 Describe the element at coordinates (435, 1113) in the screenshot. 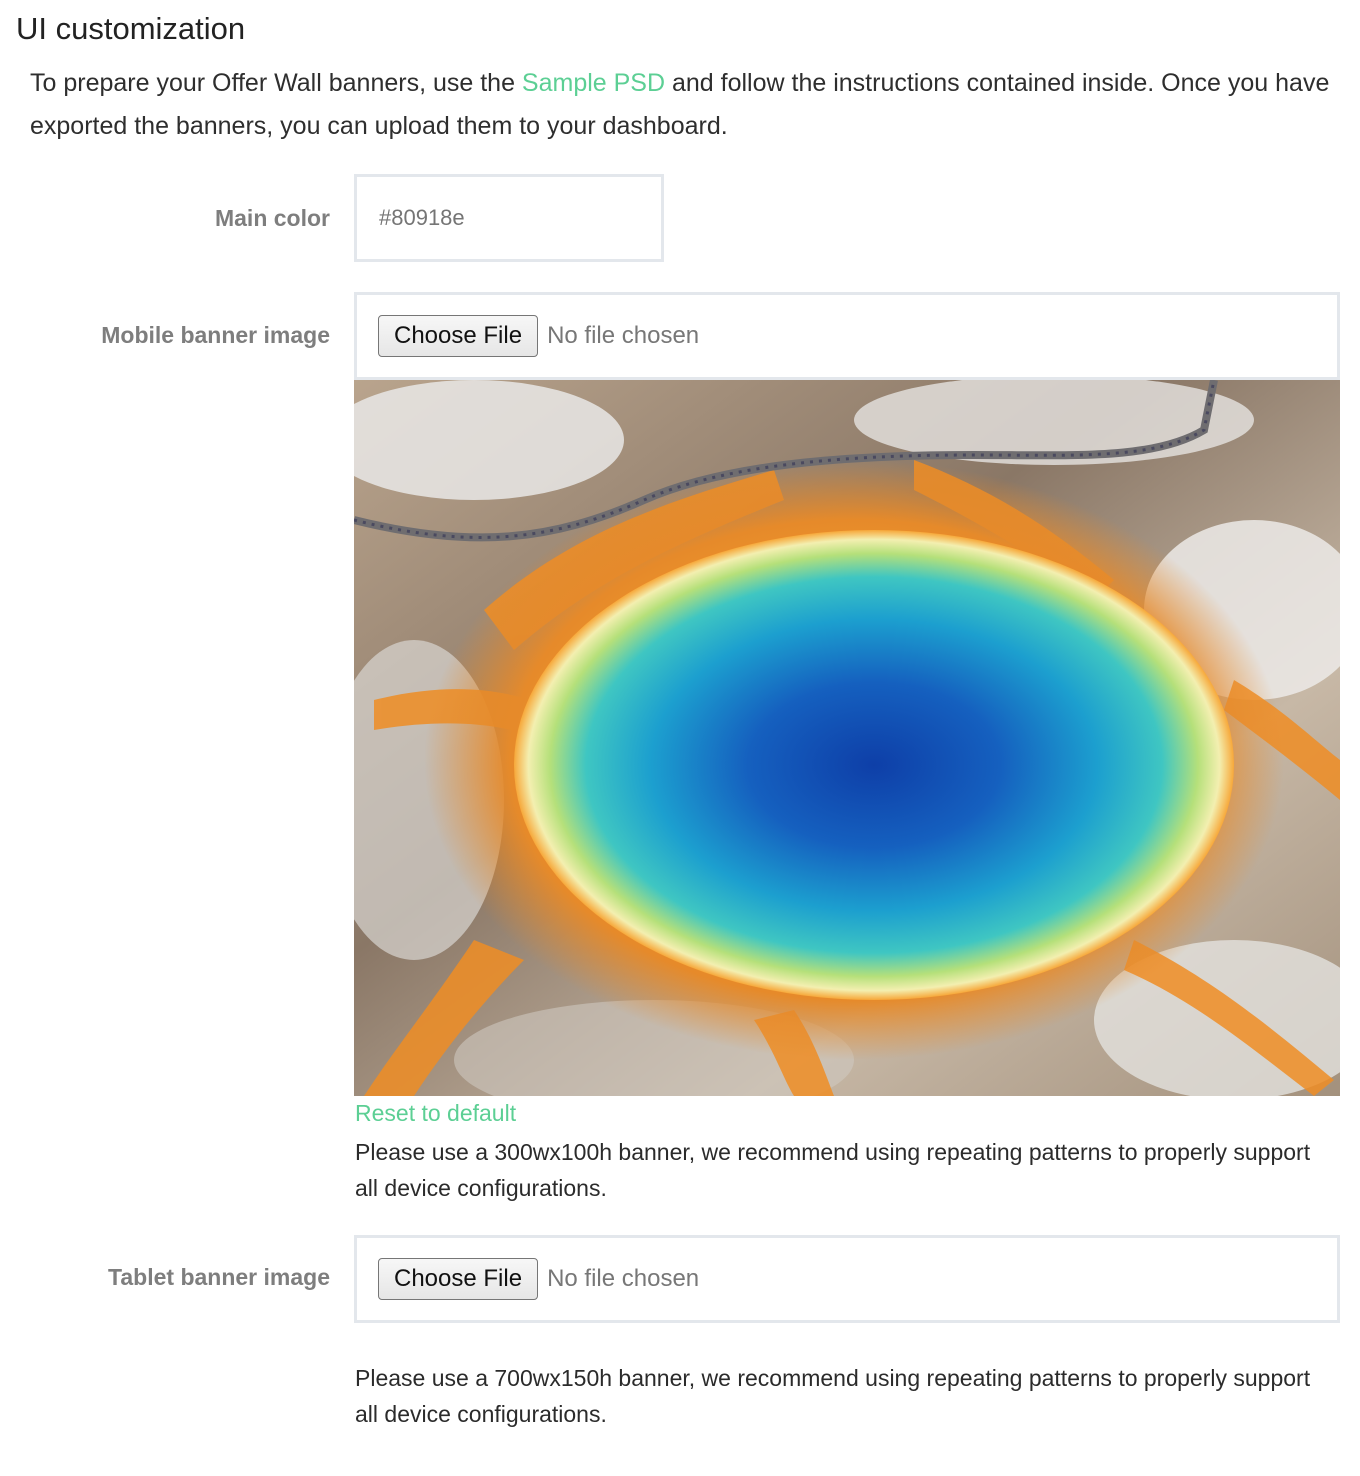

I see `mobile-reset-to-default-link: Reset to default` at that location.